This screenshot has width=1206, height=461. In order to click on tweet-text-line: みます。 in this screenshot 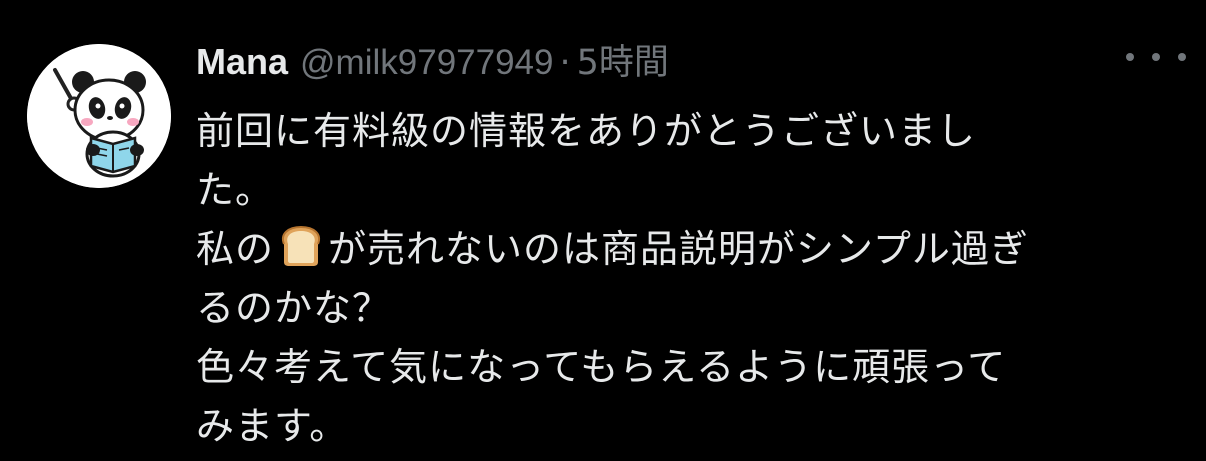, I will do `click(272, 426)`.